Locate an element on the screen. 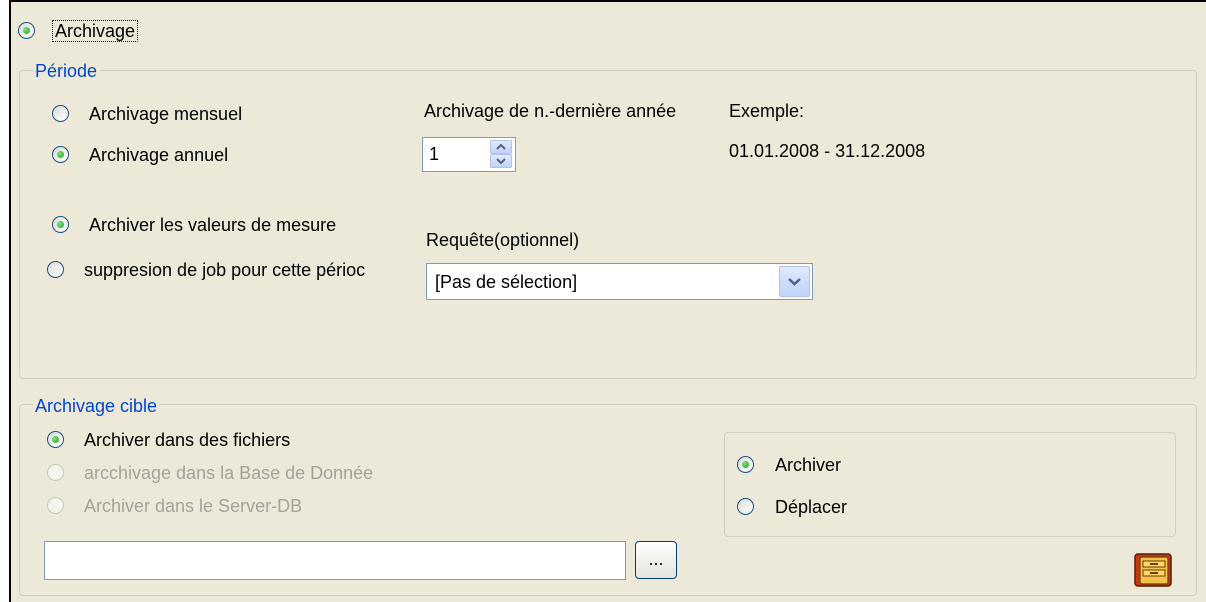  mode-group is located at coordinates (950, 484).